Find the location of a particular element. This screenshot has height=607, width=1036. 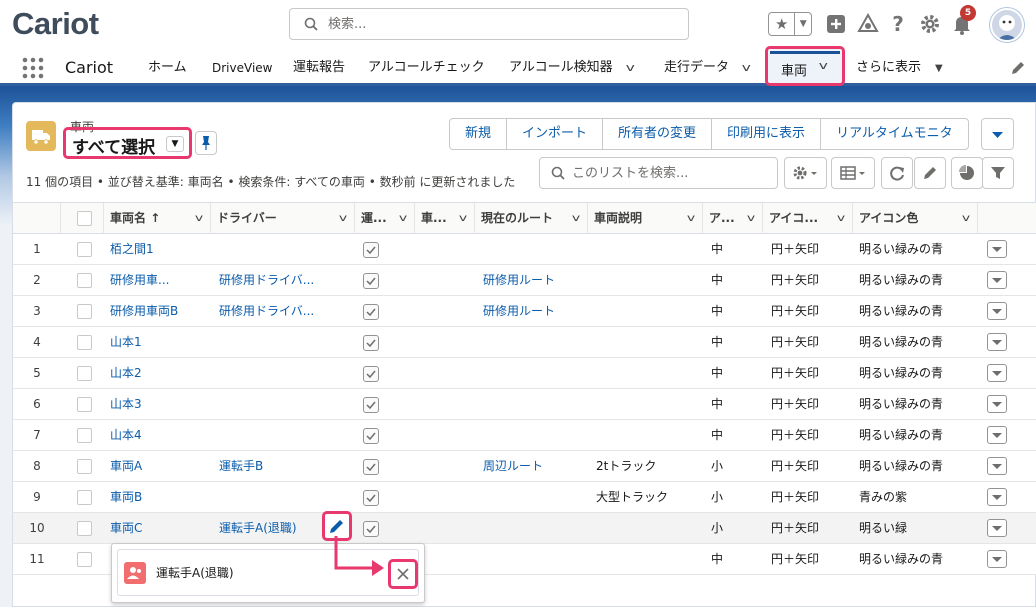

global-search is located at coordinates (489, 24).